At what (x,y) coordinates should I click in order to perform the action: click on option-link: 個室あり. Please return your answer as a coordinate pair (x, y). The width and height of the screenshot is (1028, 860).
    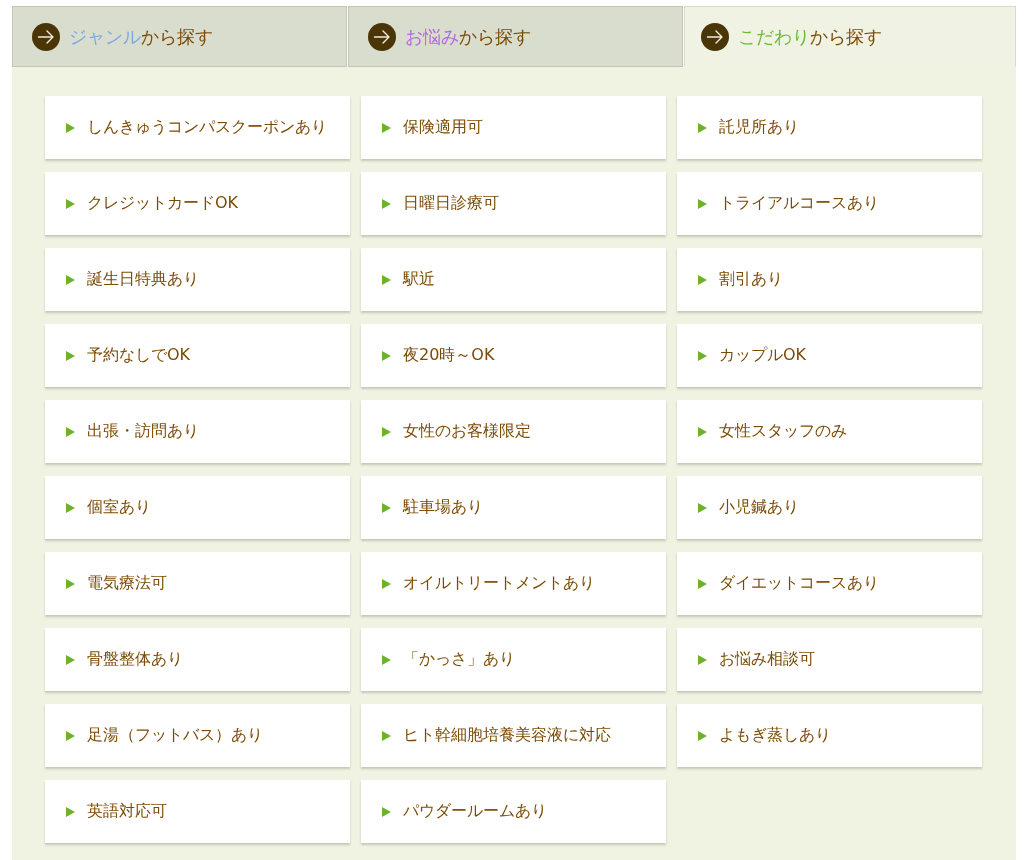
    Looking at the image, I should click on (197, 507).